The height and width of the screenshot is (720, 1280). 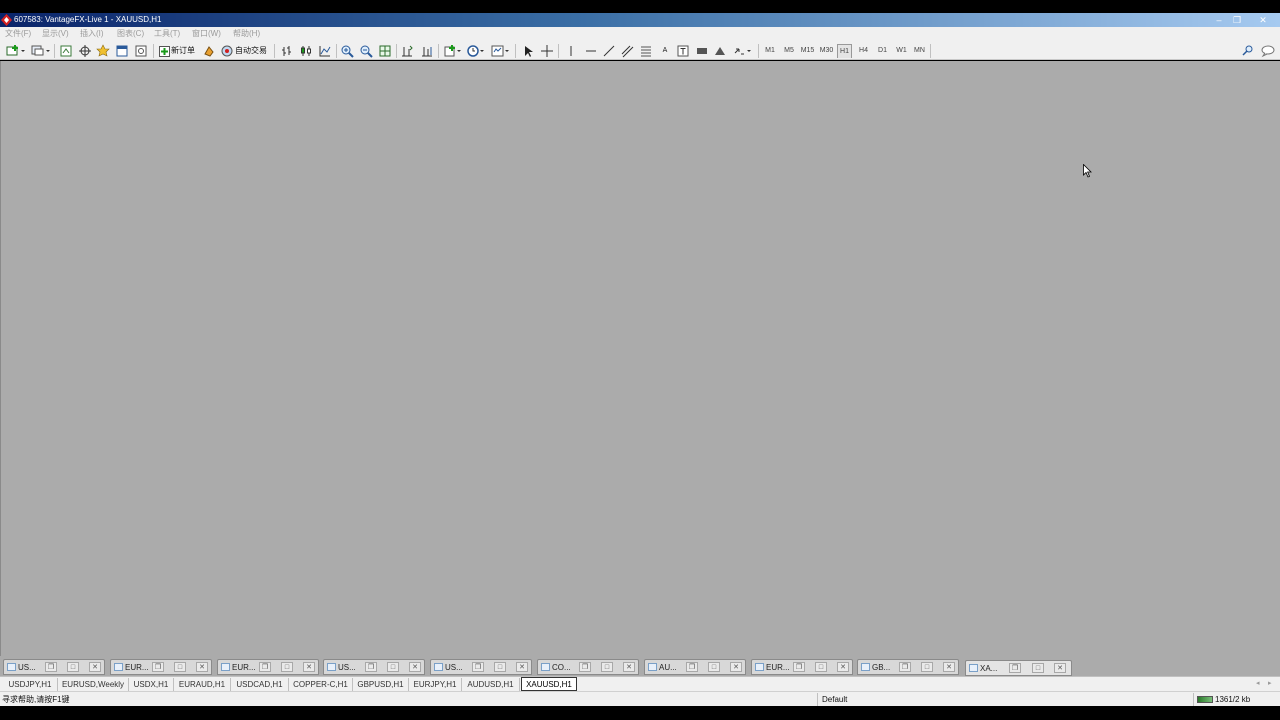 What do you see at coordinates (826, 51) in the screenshot?
I see `period-m30-button: M30` at bounding box center [826, 51].